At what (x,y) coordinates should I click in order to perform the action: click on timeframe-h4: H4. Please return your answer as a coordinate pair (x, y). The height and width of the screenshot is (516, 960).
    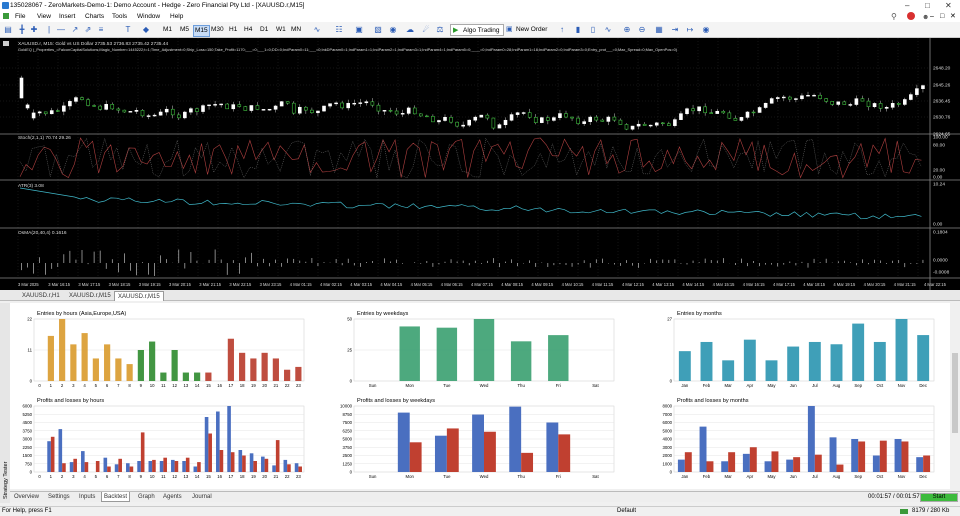
    Looking at the image, I should click on (248, 30).